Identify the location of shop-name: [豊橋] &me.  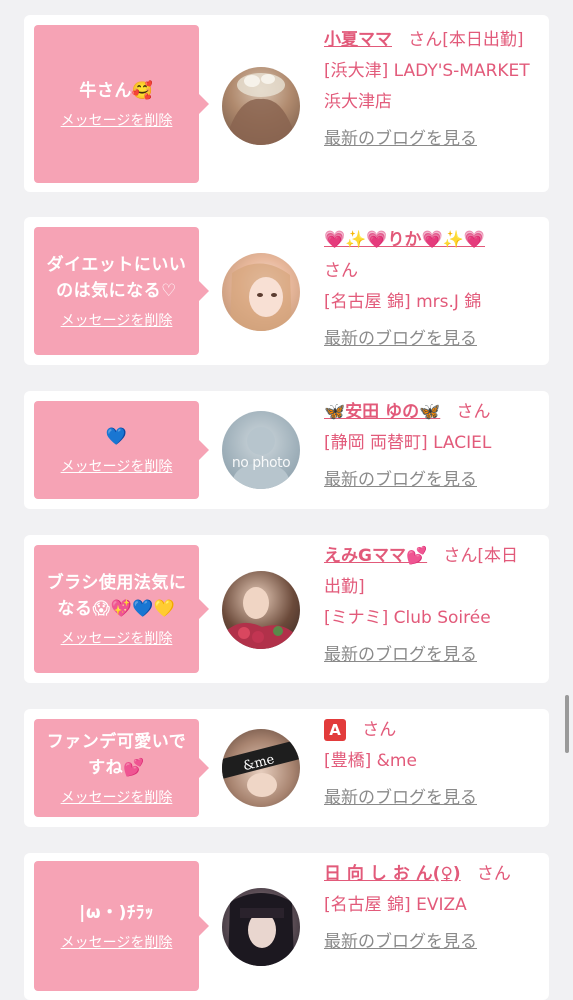
(370, 761).